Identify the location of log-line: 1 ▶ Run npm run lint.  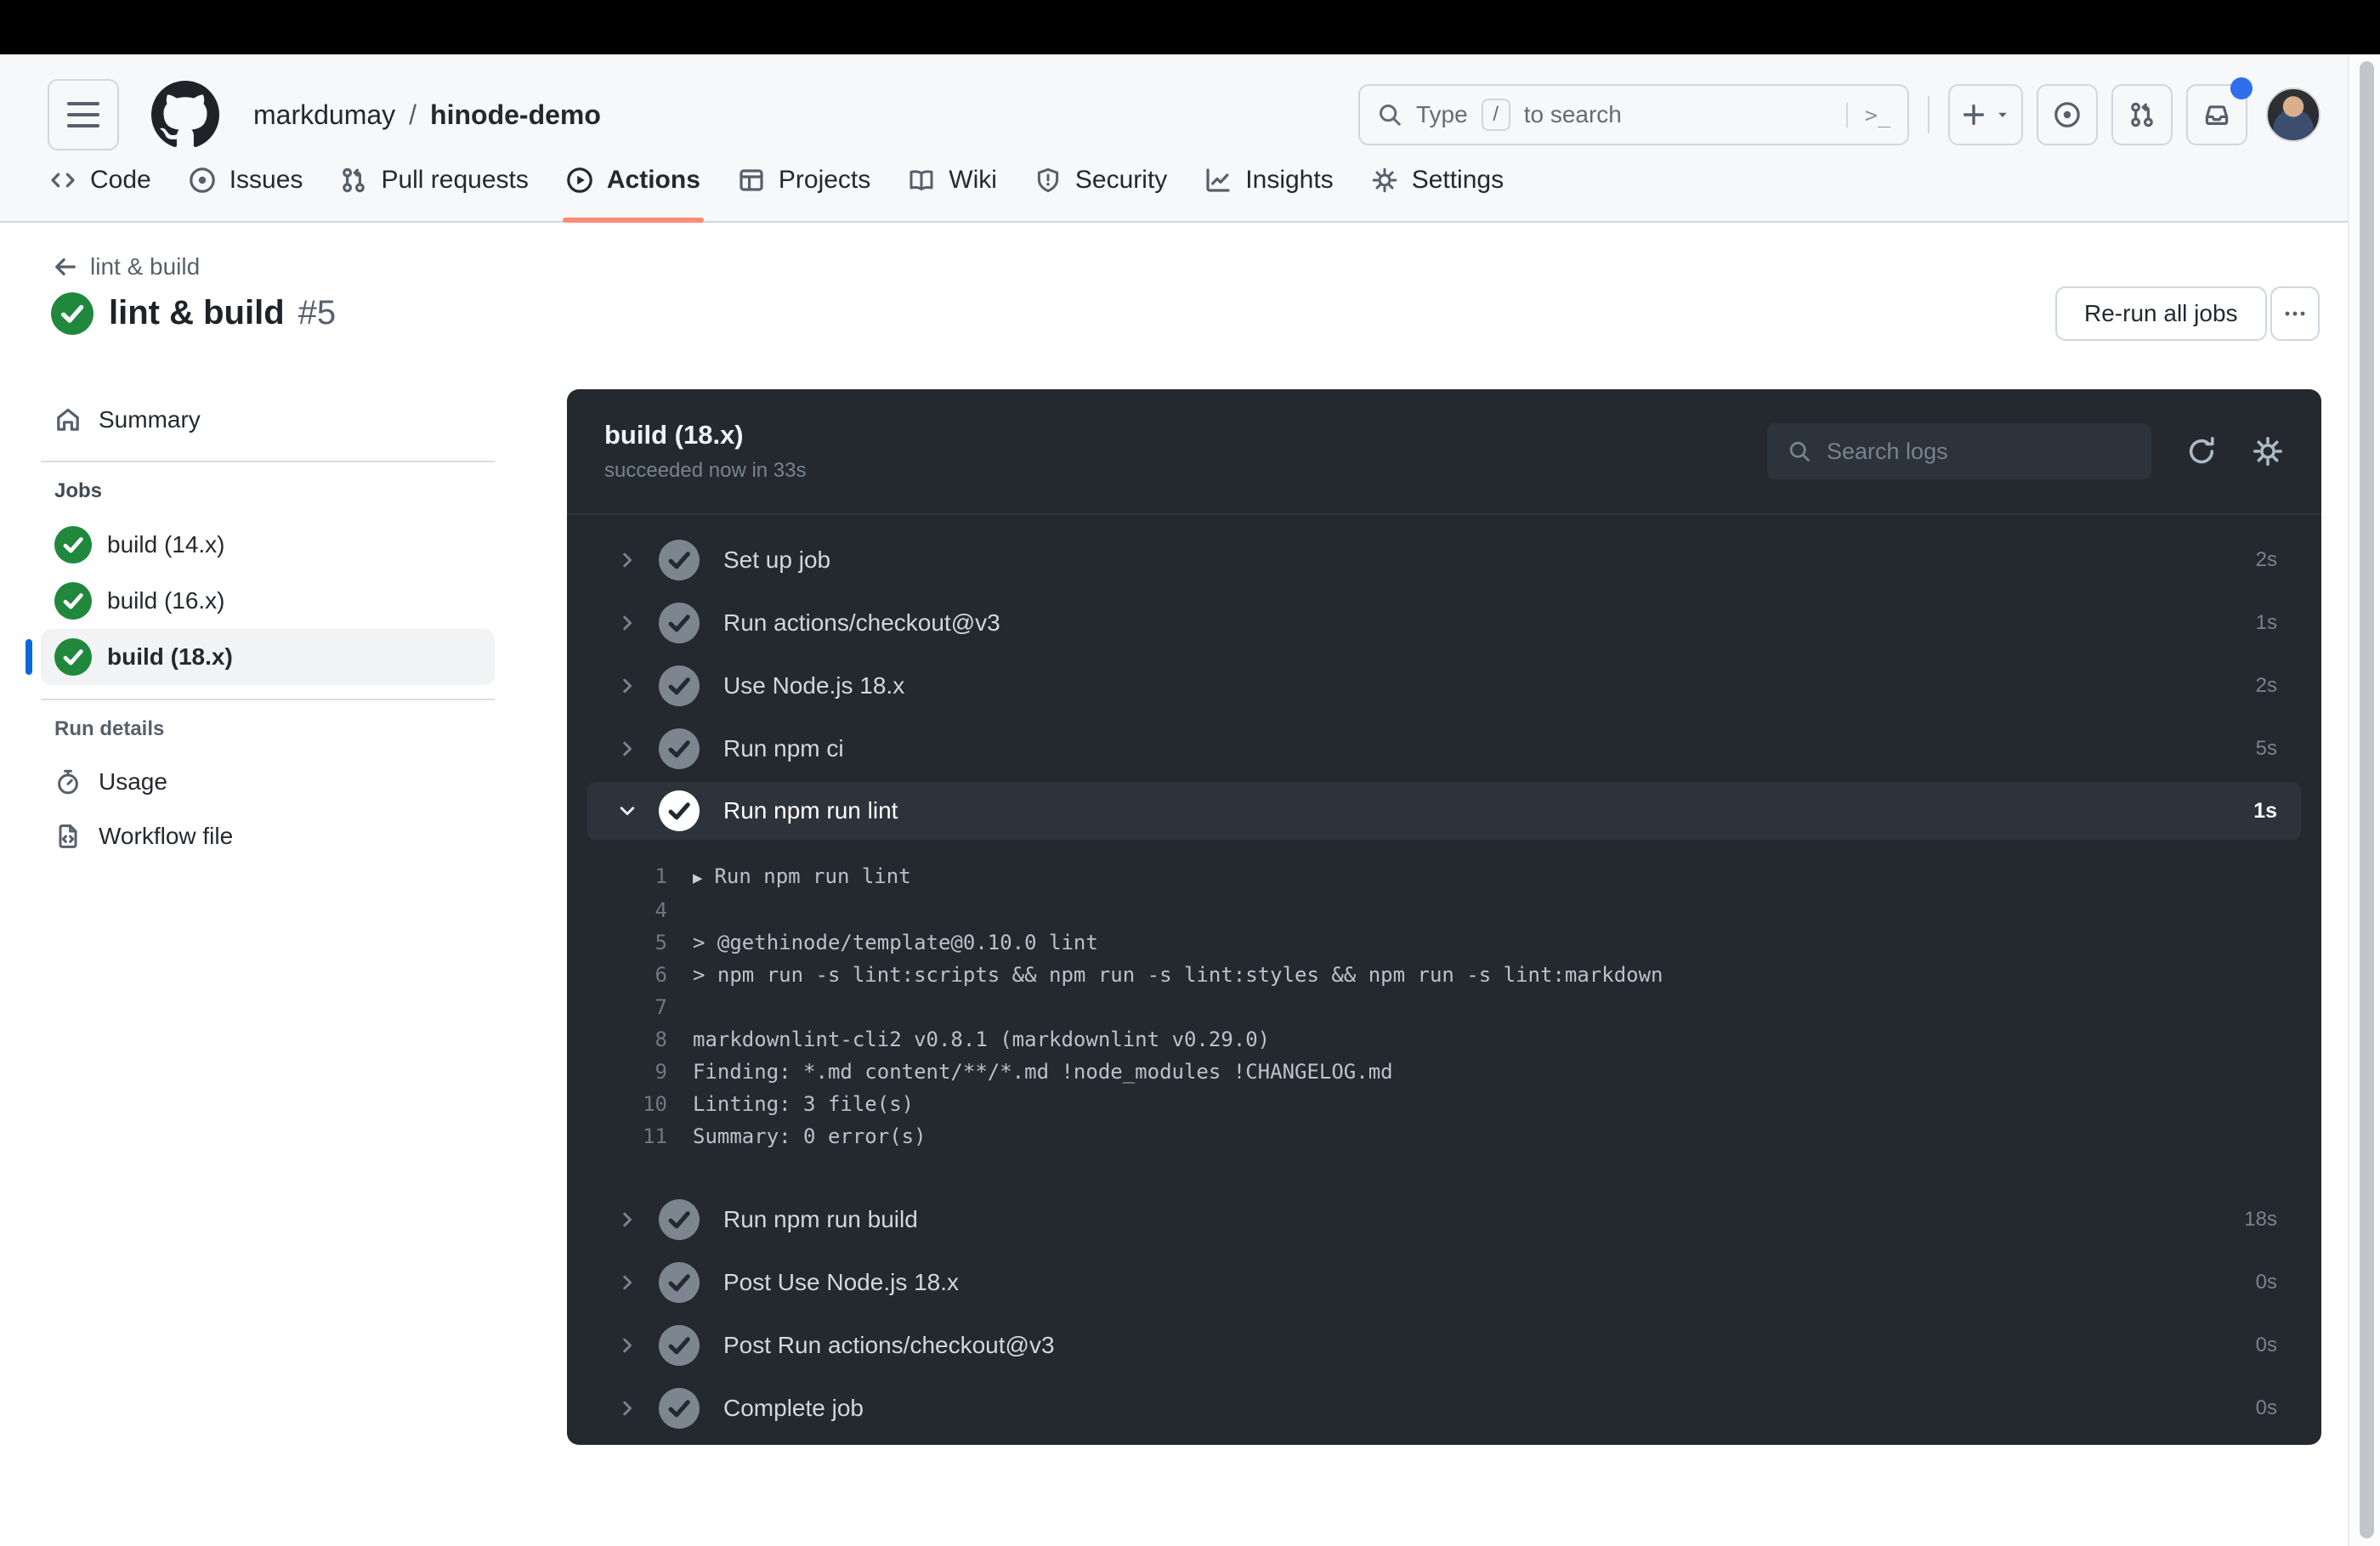
(1444, 877).